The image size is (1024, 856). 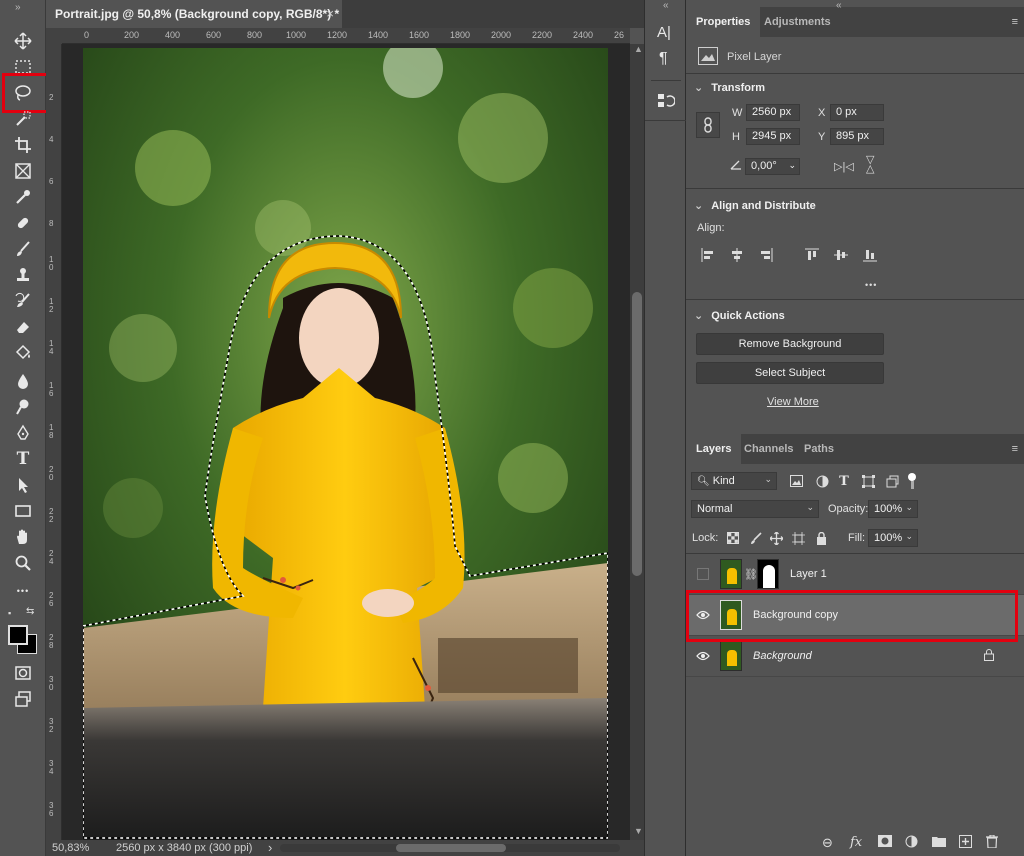 What do you see at coordinates (739, 315) in the screenshot?
I see `quick-actions-section-header: ⌄ Quick Actions` at bounding box center [739, 315].